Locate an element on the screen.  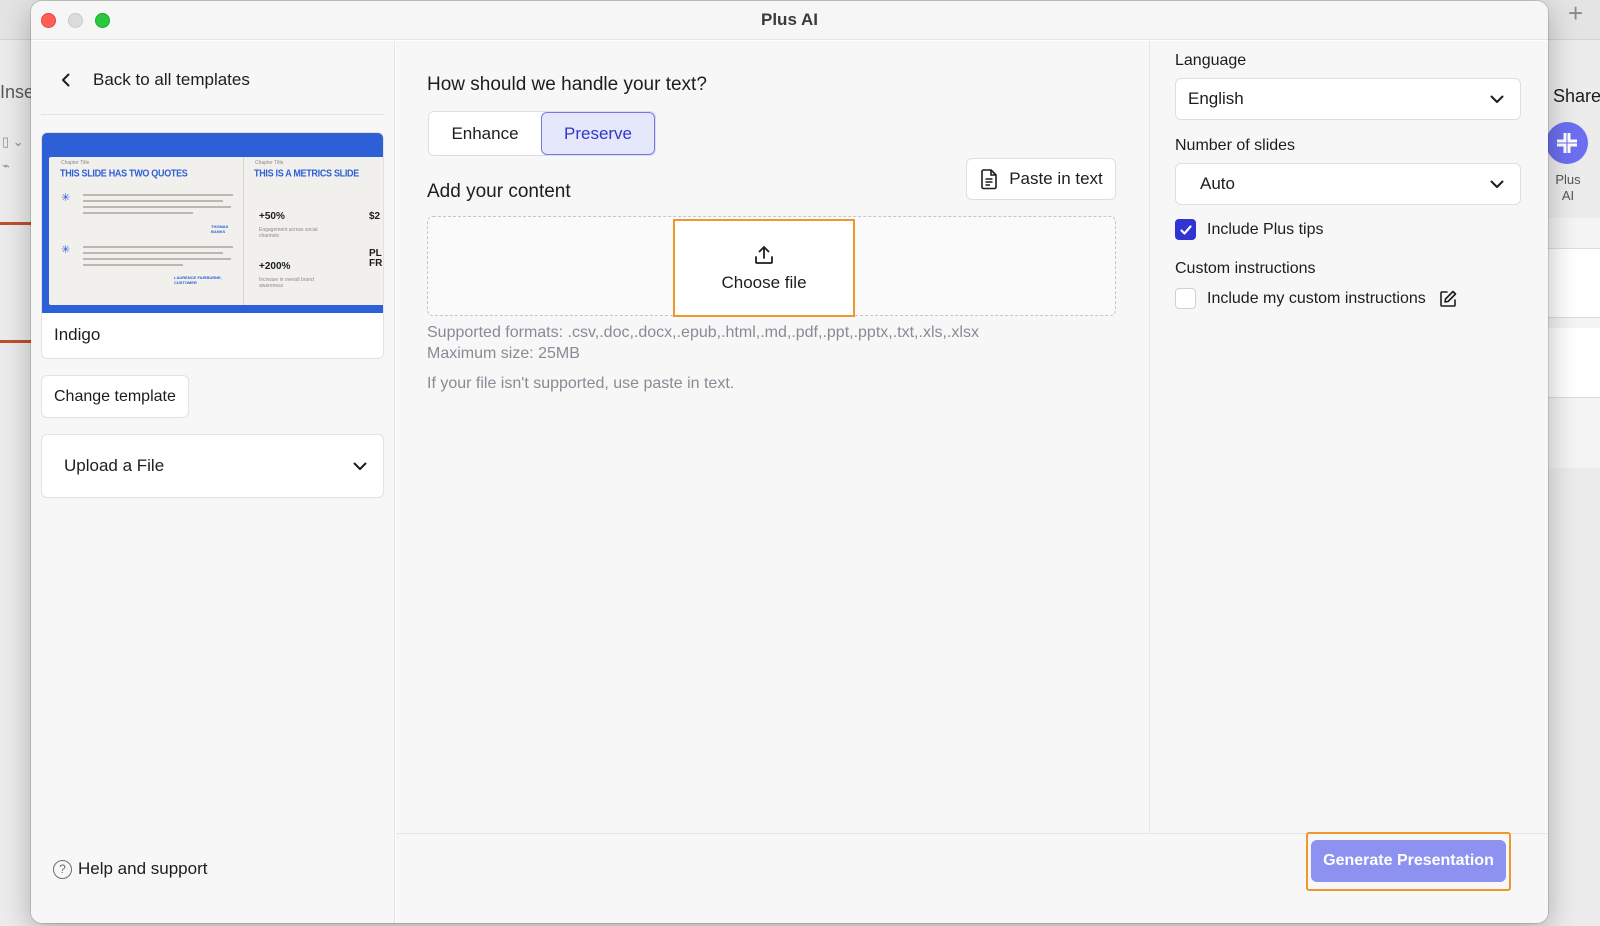
back-to-templates-link: Back to all templates is located at coordinates (153, 80).